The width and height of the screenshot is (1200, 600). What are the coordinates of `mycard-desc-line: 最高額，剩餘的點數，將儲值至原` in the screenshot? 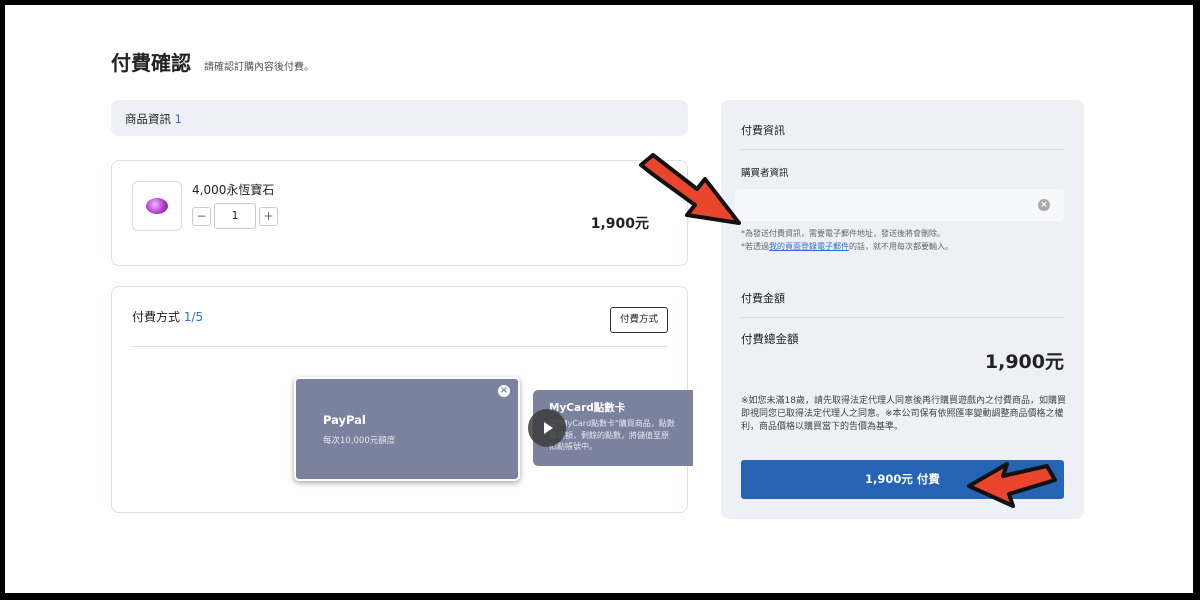 It's located at (609, 435).